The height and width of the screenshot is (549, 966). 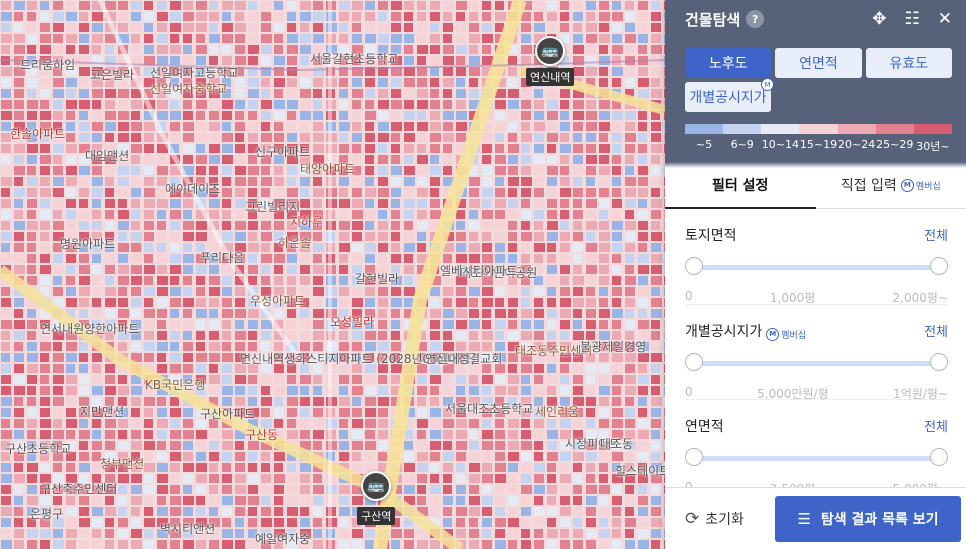 I want to click on map-place-label: 신구아파트, so click(x=283, y=152).